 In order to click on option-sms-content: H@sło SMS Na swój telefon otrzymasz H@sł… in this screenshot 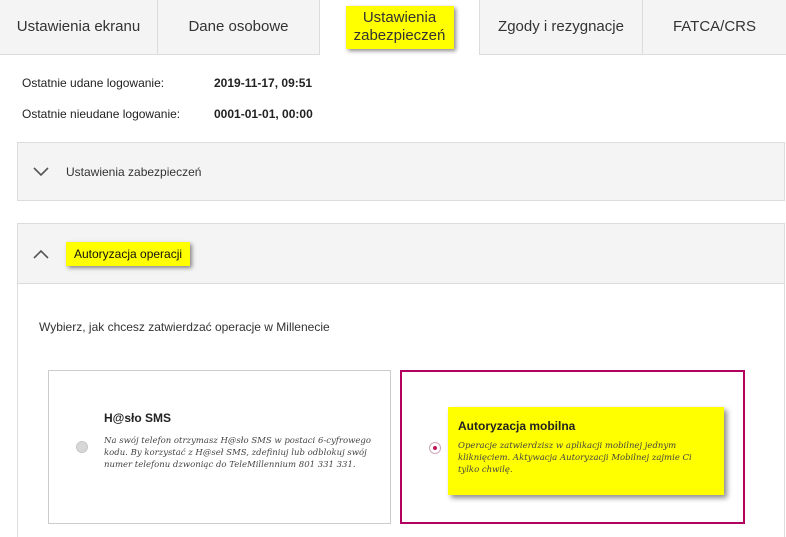, I will do `click(240, 441)`.